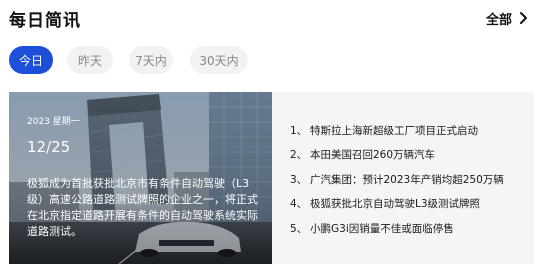 This screenshot has height=274, width=544. Describe the element at coordinates (128, 60) in the screenshot. I see `date-filter-tabs: 今日 昨天 7天内 30天内` at that location.